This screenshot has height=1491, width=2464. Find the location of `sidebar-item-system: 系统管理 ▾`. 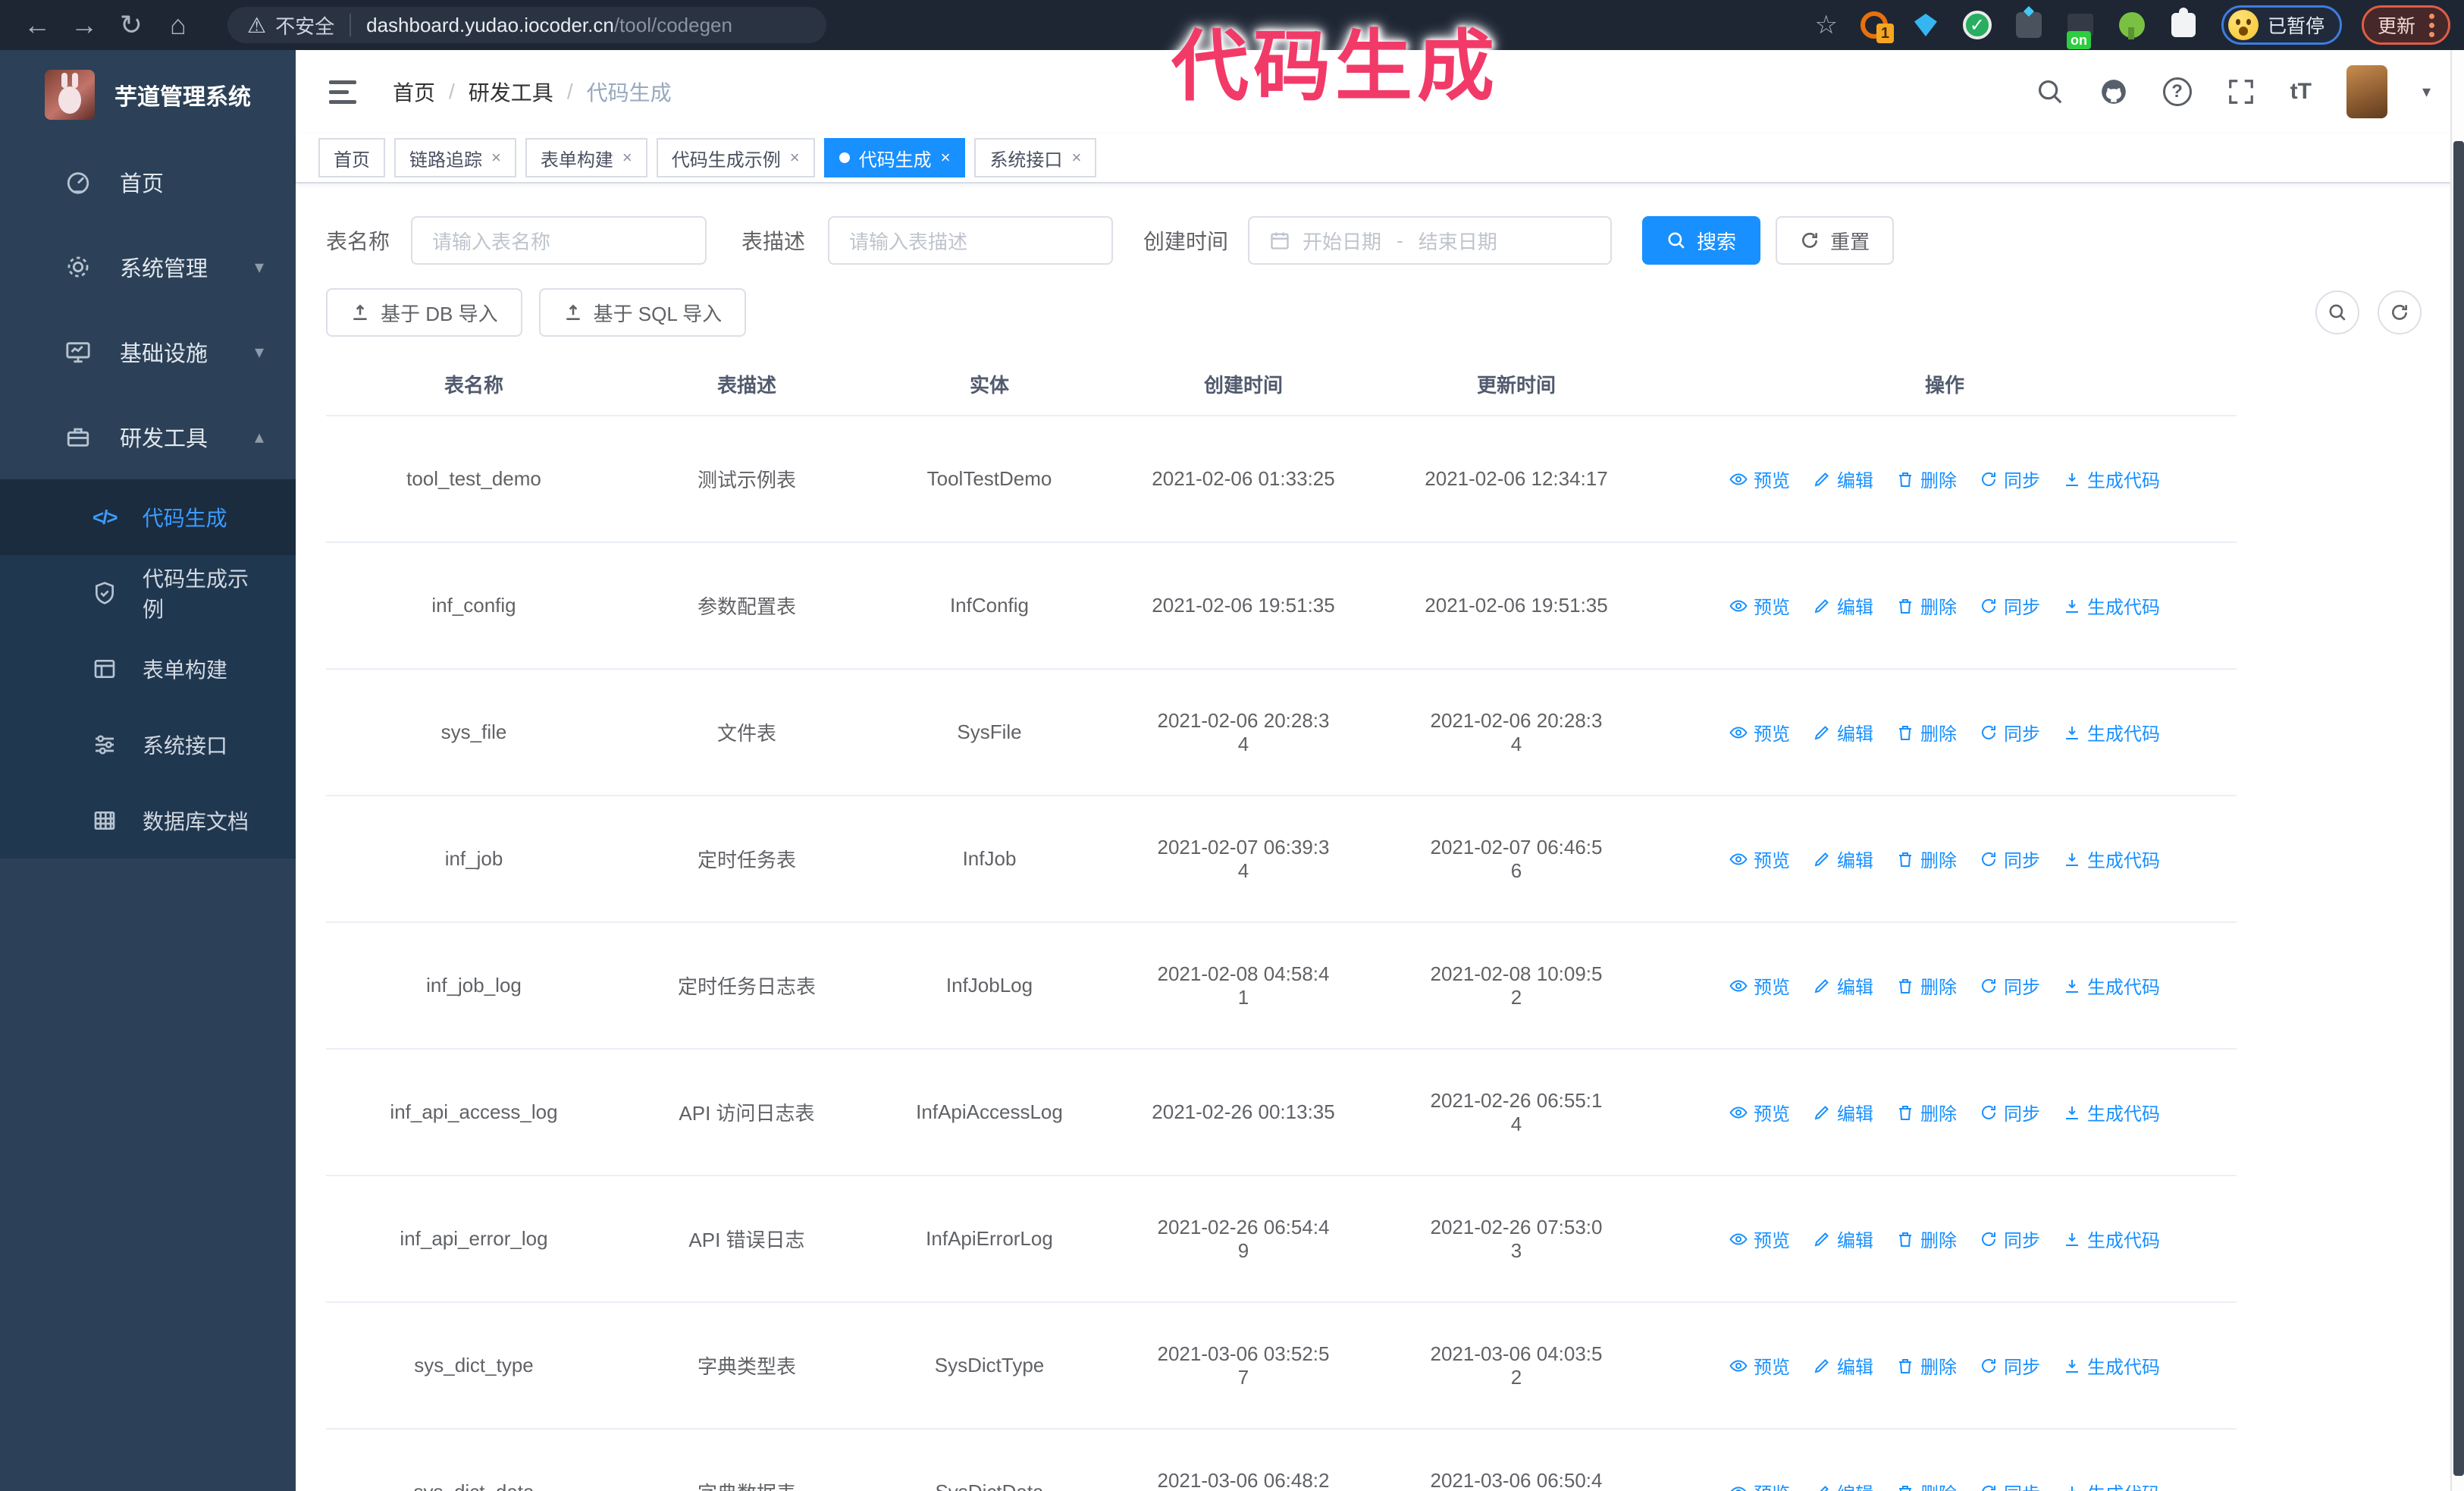

sidebar-item-system: 系统管理 ▾ is located at coordinates (148, 266).